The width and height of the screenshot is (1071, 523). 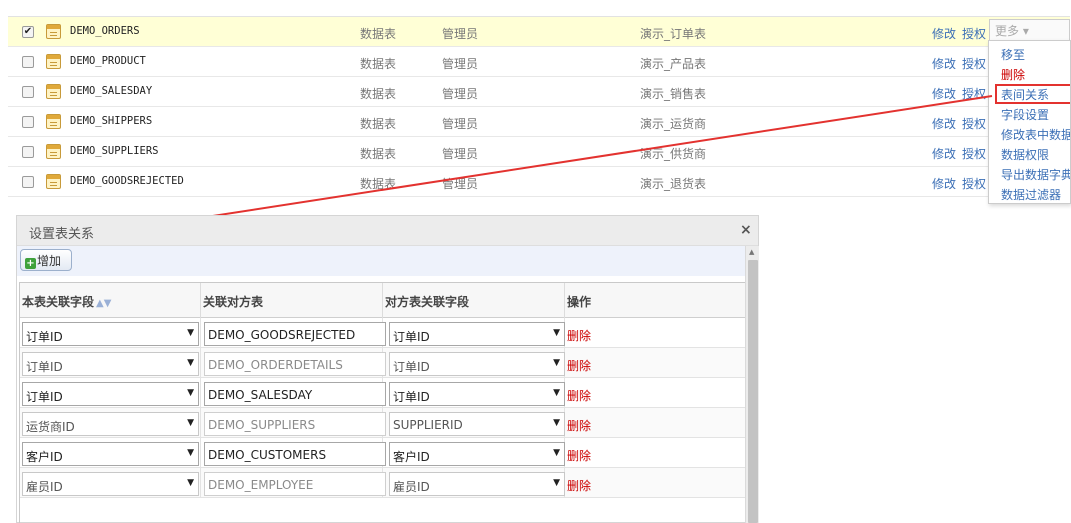 I want to click on table-row: DEMO_SUPPLIERS 数据表 管理员 演示_供货商 修改 授权, so click(x=539, y=152).